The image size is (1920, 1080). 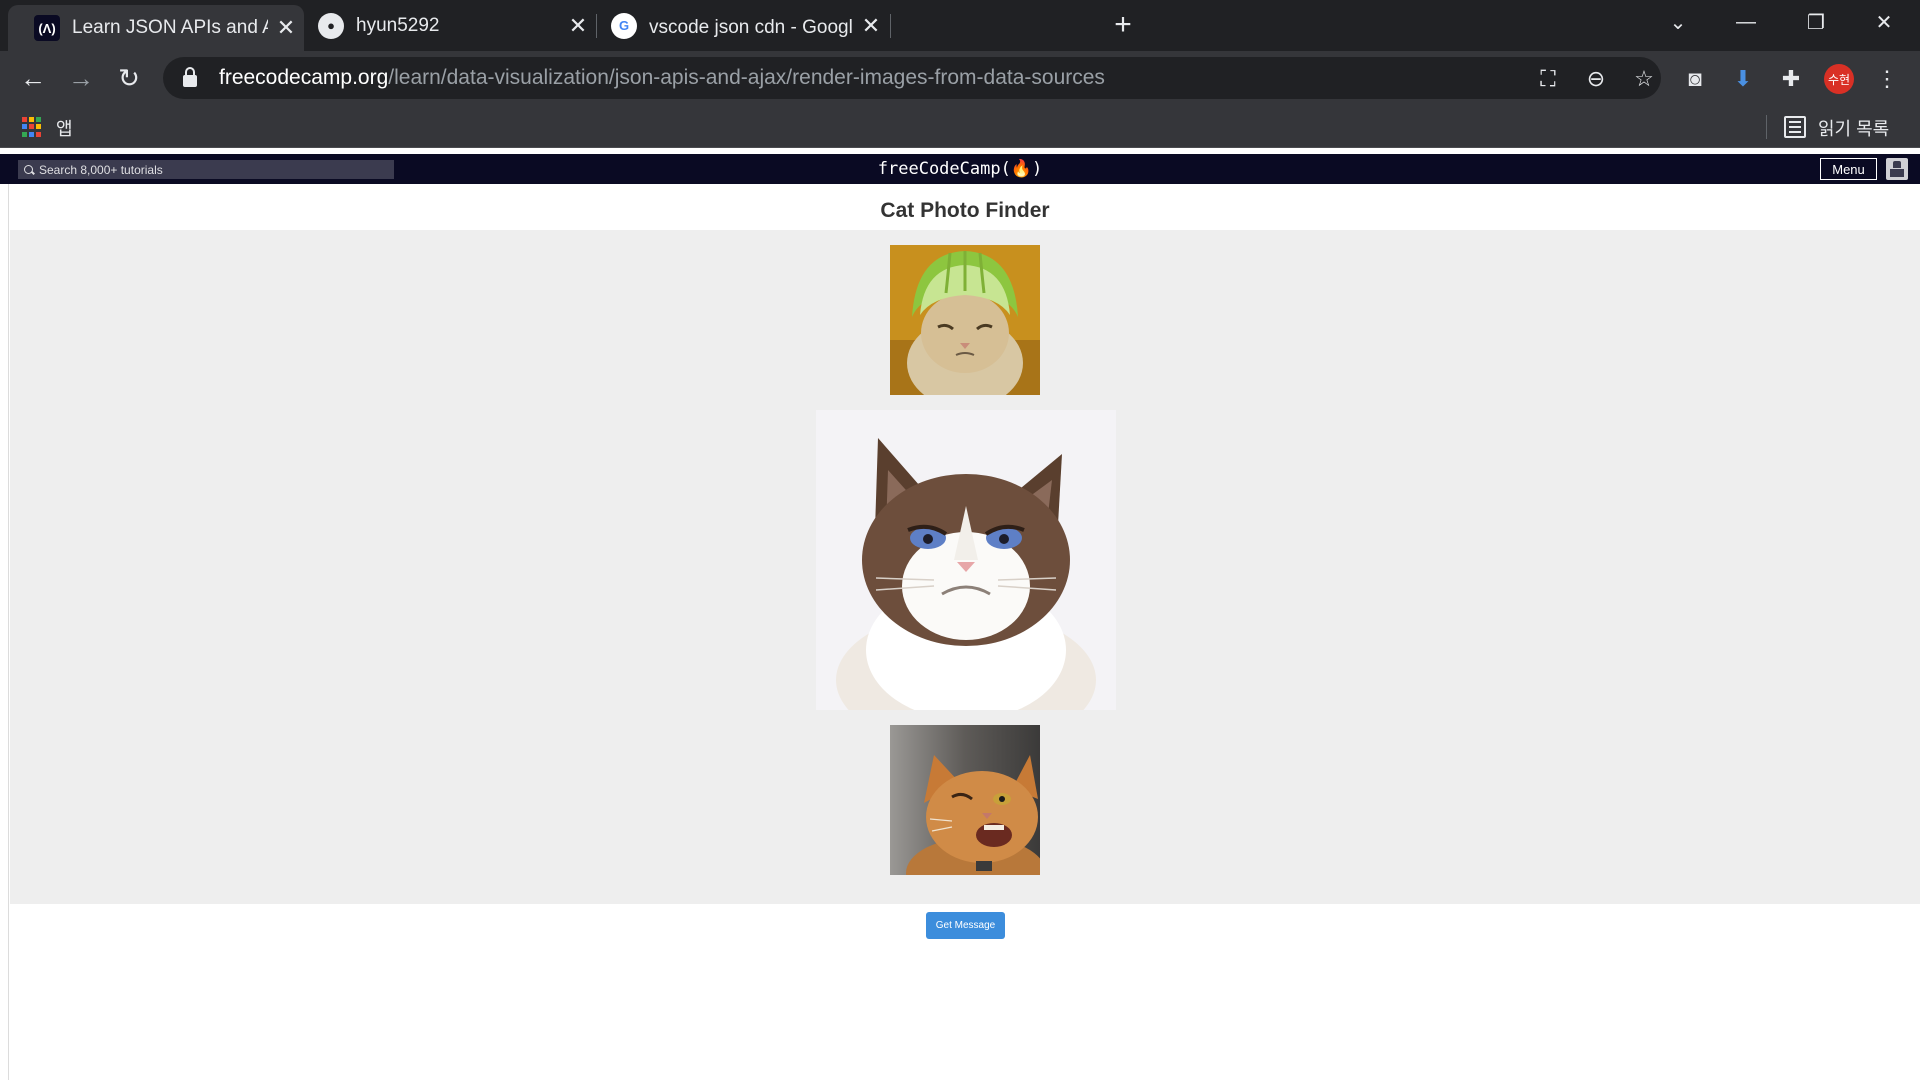 I want to click on reading-list-icon, so click(x=1795, y=127).